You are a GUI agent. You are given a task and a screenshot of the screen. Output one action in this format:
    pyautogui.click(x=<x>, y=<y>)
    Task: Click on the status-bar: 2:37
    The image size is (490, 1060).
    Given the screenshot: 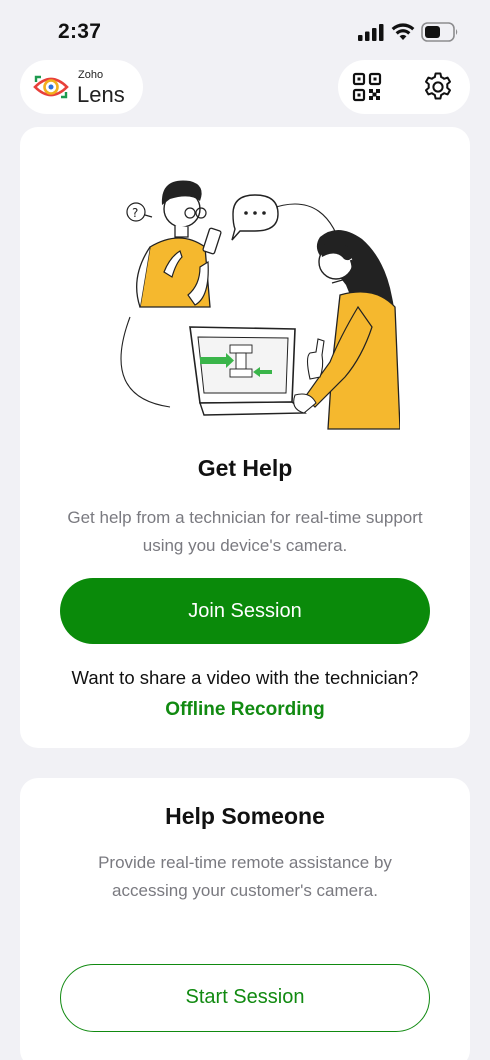 What is the action you would take?
    pyautogui.click(x=245, y=29)
    